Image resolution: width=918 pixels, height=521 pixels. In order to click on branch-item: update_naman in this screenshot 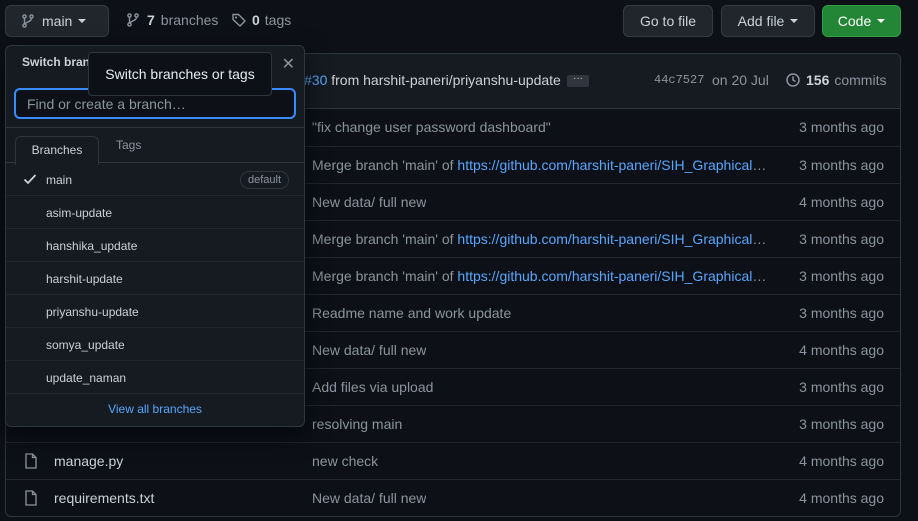, I will do `click(155, 377)`.